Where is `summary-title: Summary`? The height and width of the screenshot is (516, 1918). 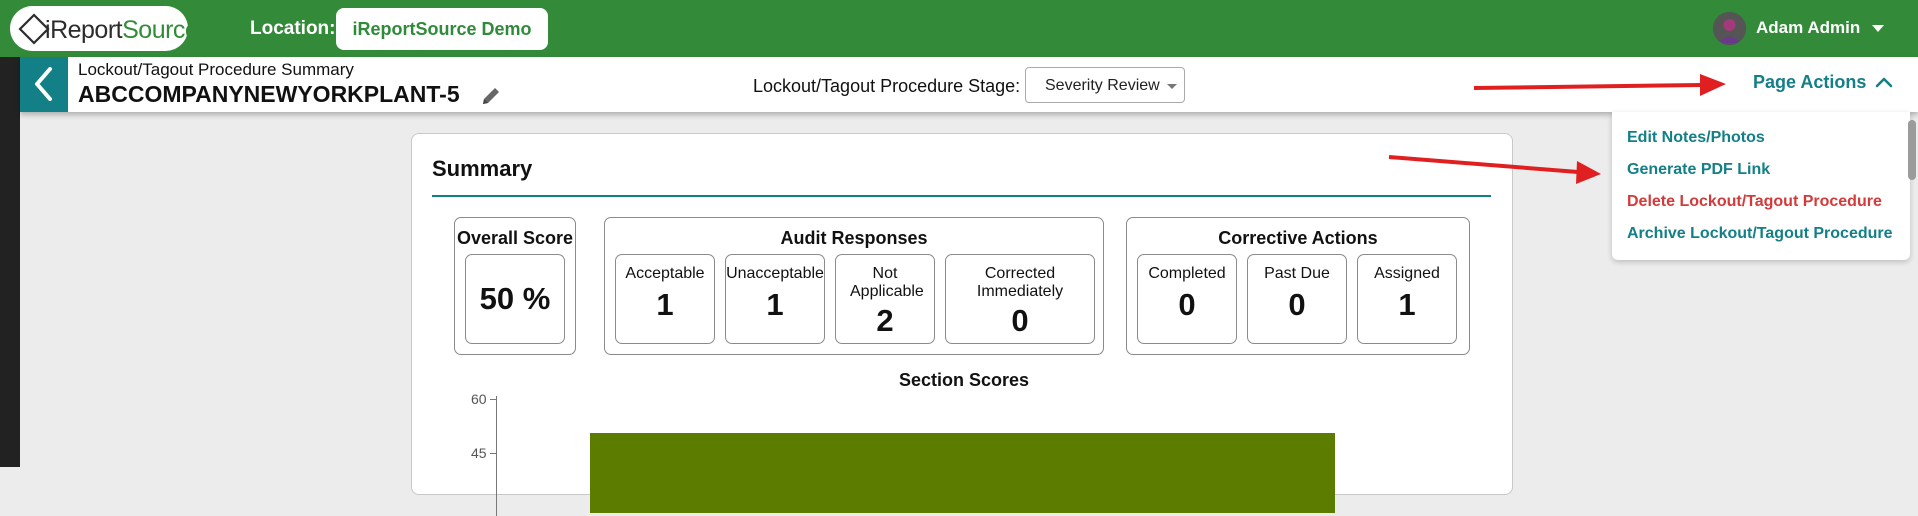 summary-title: Summary is located at coordinates (482, 168).